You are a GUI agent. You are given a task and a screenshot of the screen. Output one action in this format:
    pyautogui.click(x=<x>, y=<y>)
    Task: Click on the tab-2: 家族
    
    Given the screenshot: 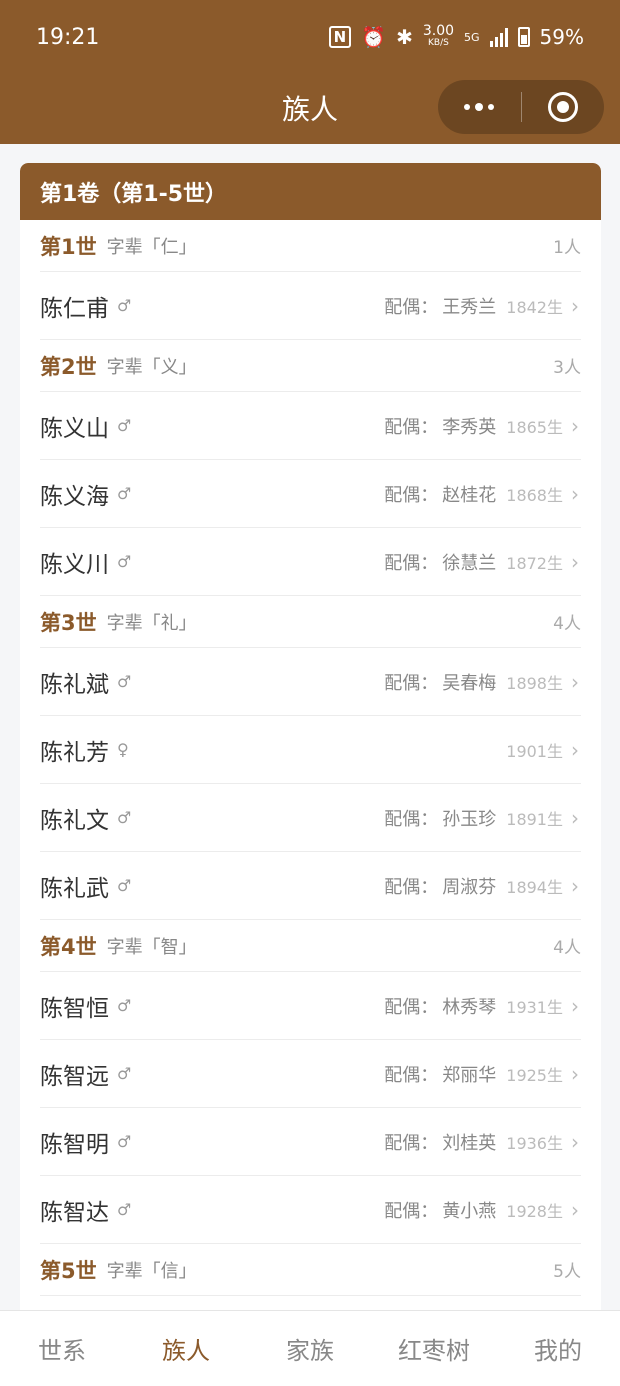 What is the action you would take?
    pyautogui.click(x=310, y=1348)
    